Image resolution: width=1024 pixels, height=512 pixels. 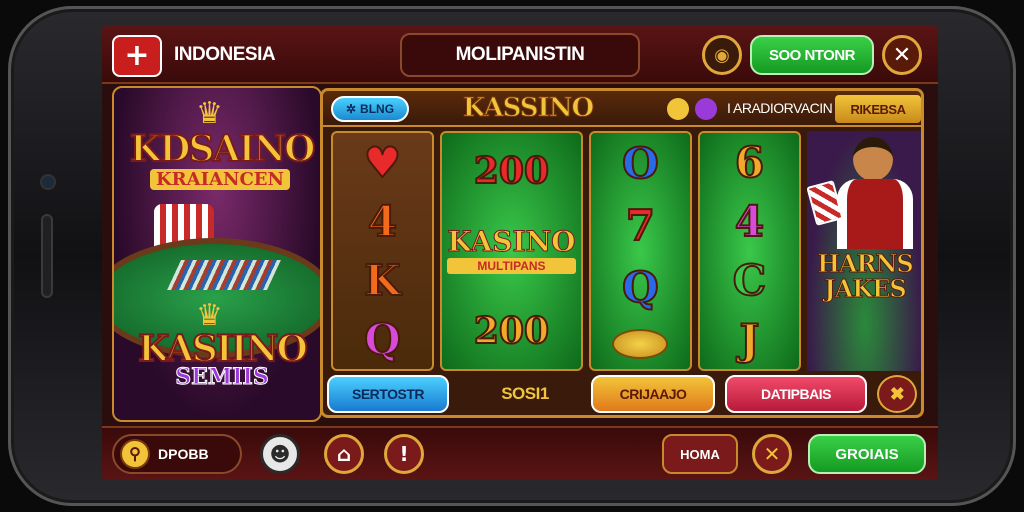 I want to click on search-icon: ⚲, so click(x=135, y=454).